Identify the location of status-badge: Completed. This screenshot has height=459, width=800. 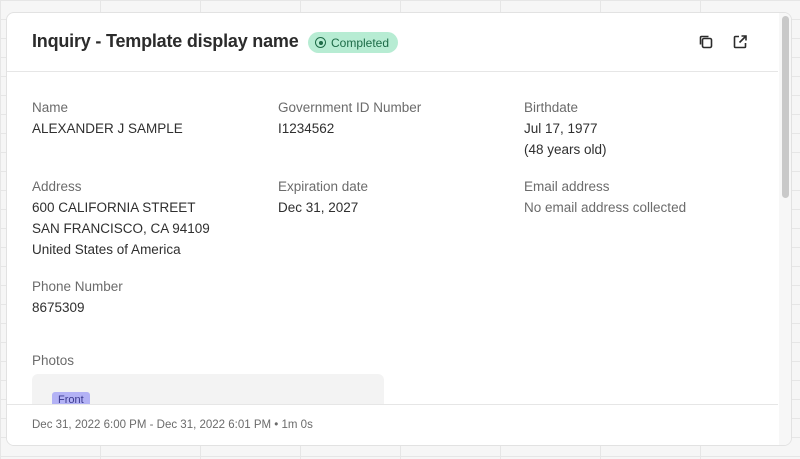
(353, 42).